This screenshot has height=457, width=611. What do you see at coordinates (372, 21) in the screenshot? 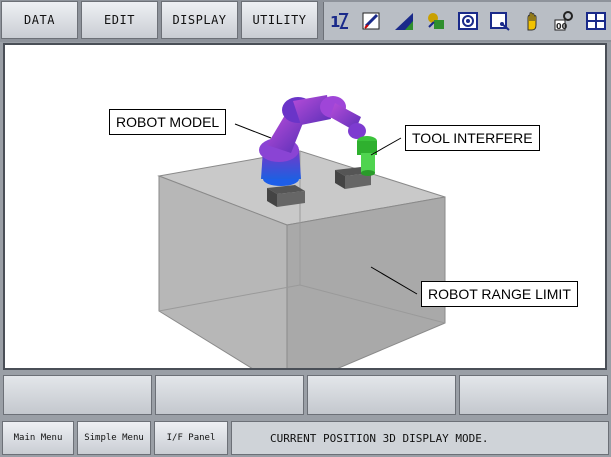
I see `edit-mode-icon` at bounding box center [372, 21].